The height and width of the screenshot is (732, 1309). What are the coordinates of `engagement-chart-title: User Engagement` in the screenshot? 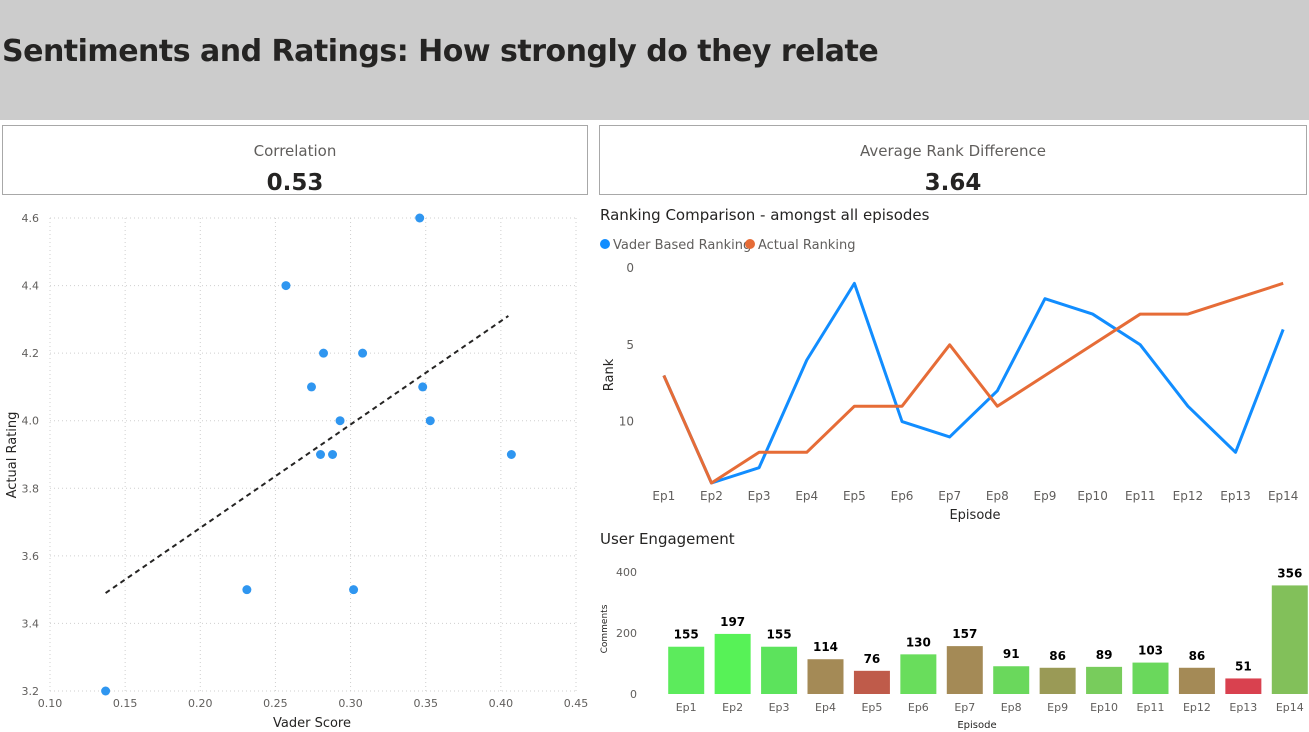 It's located at (667, 539).